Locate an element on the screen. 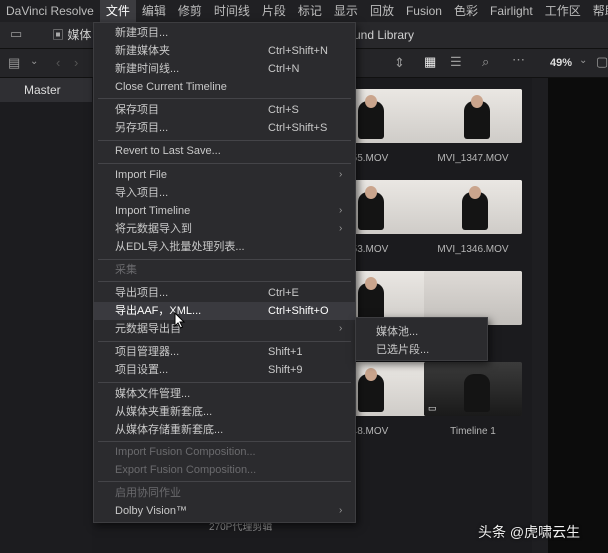 The image size is (608, 553). watermark: 头条 @虎啸云生 is located at coordinates (529, 532).